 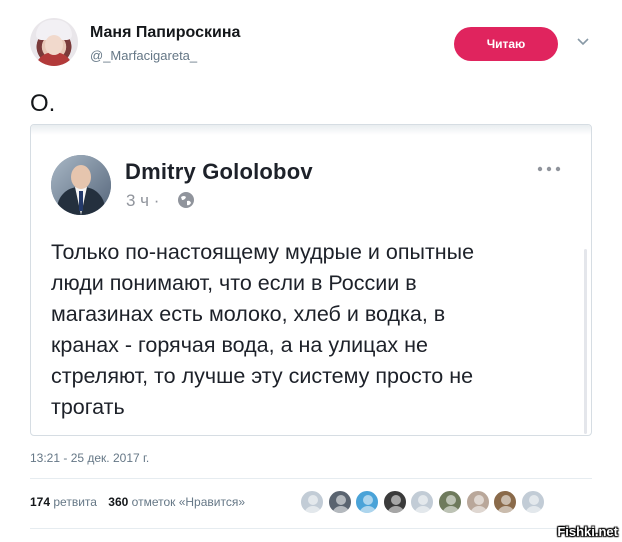 I want to click on chevron-down-icon, so click(x=583, y=41).